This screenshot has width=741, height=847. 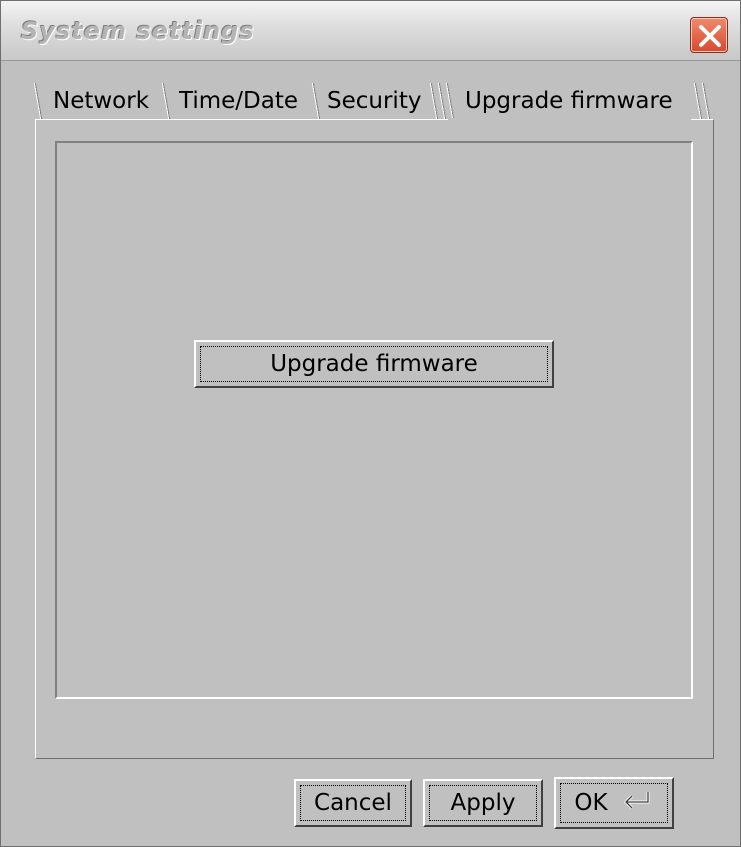 I want to click on tab-security-label: Security, so click(x=374, y=101).